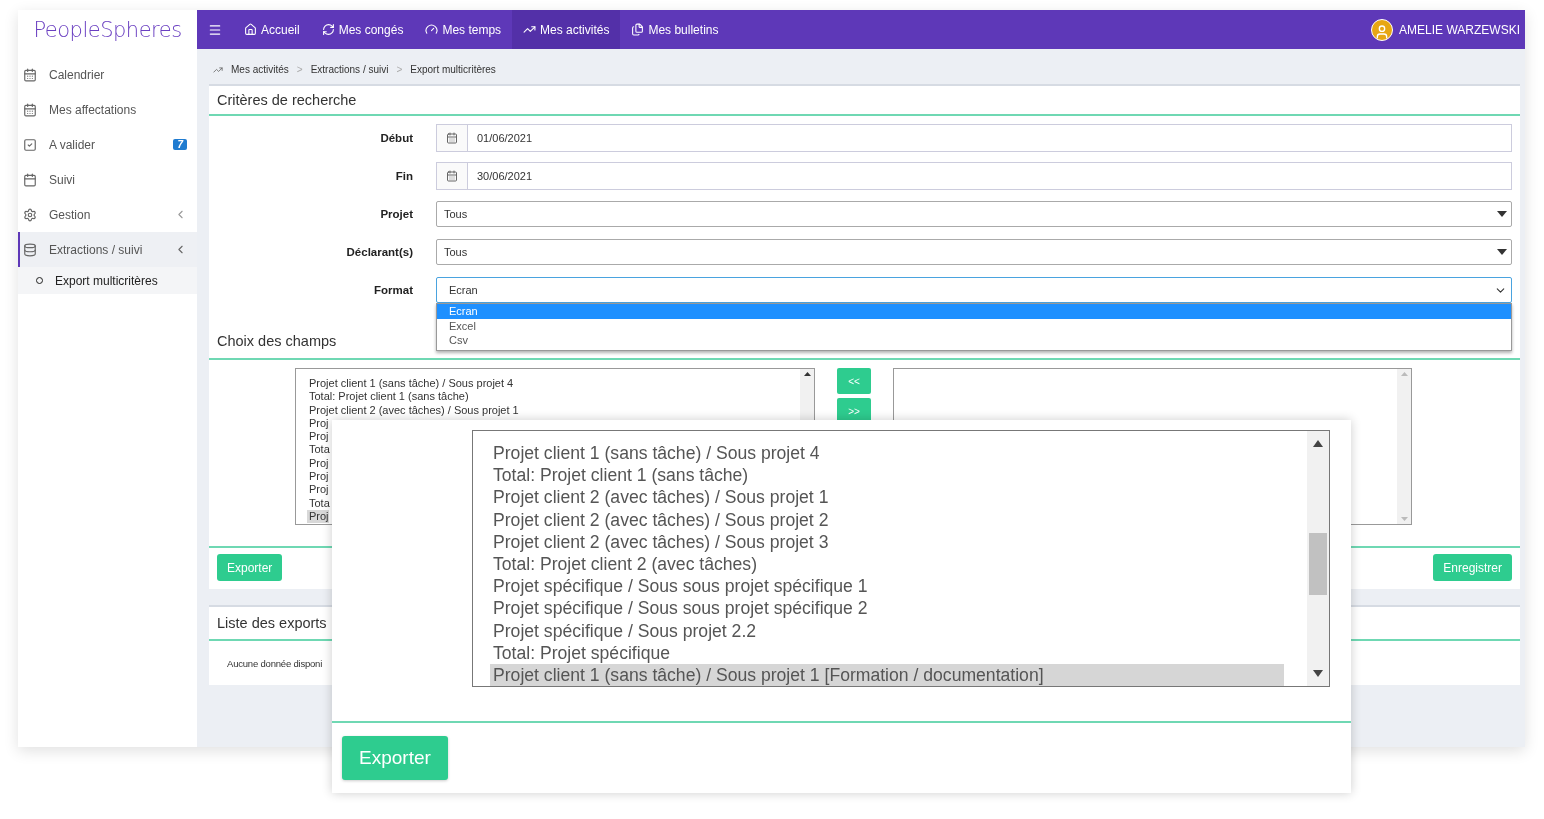  I want to click on dropdown-option: Csv, so click(974, 340).